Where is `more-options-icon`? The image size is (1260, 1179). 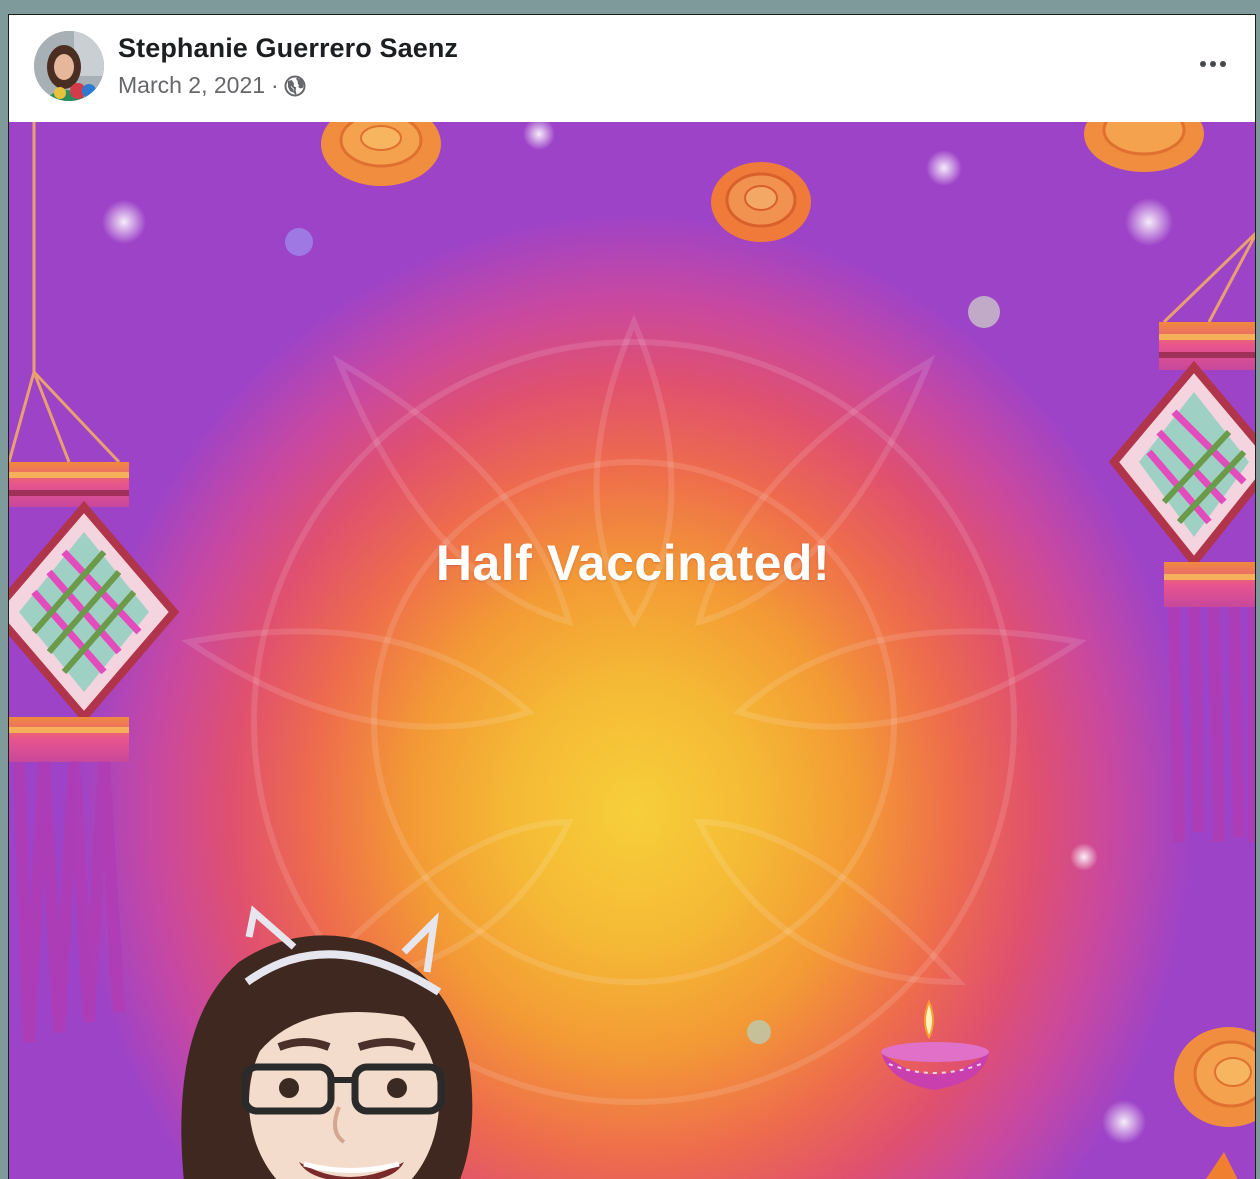
more-options-icon is located at coordinates (1203, 64).